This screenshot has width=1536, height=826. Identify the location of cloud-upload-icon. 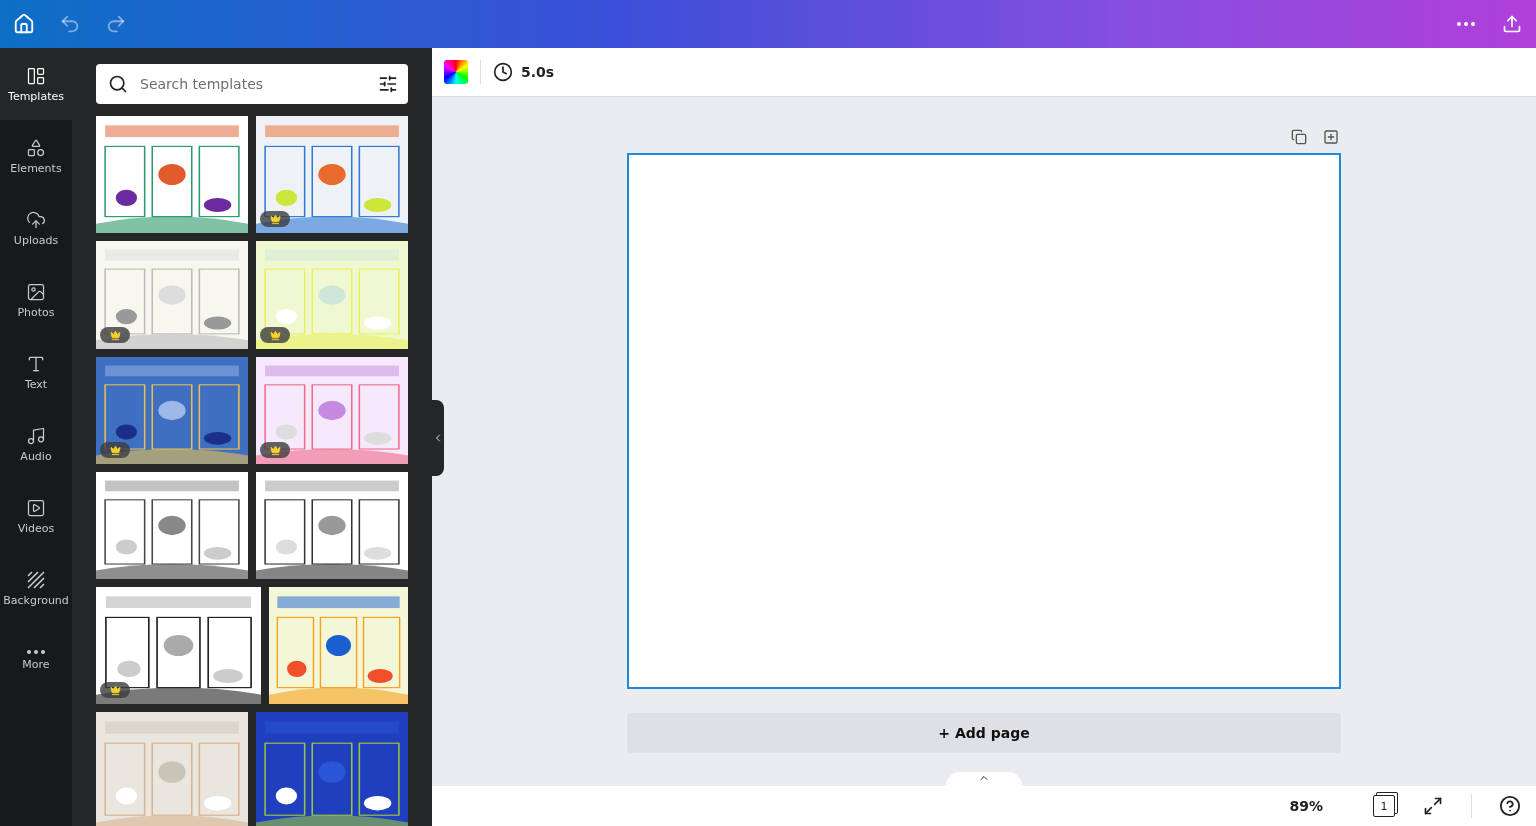
(36, 219).